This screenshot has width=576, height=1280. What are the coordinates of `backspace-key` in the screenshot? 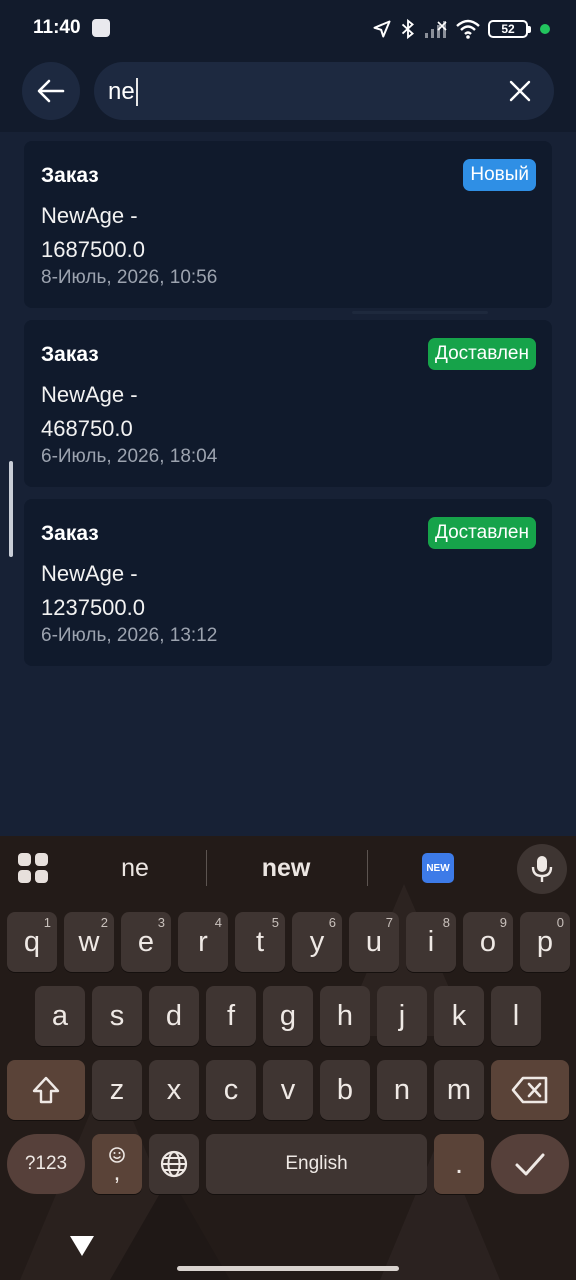 It's located at (530, 1090).